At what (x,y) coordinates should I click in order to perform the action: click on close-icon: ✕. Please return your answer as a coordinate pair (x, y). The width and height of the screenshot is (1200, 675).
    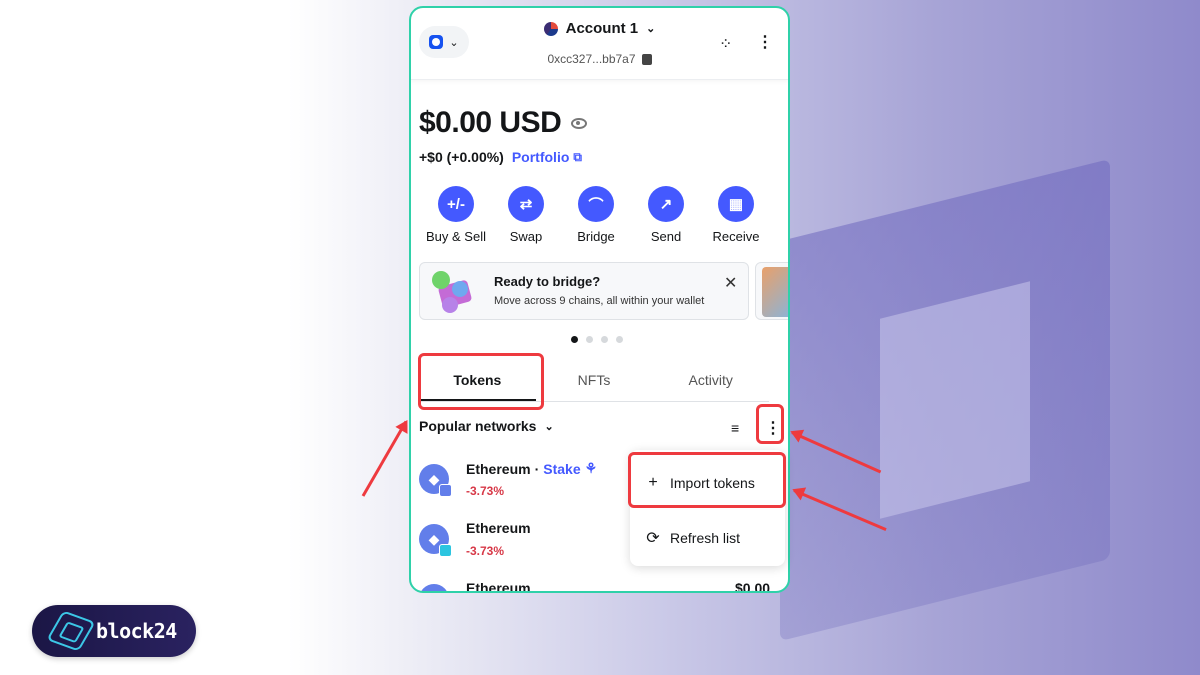
    Looking at the image, I should click on (730, 283).